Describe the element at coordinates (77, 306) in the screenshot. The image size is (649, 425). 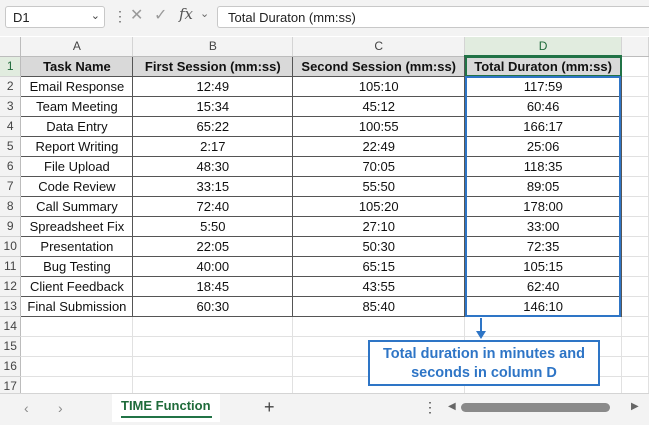
I see `cell-task-name: Final Submission` at that location.